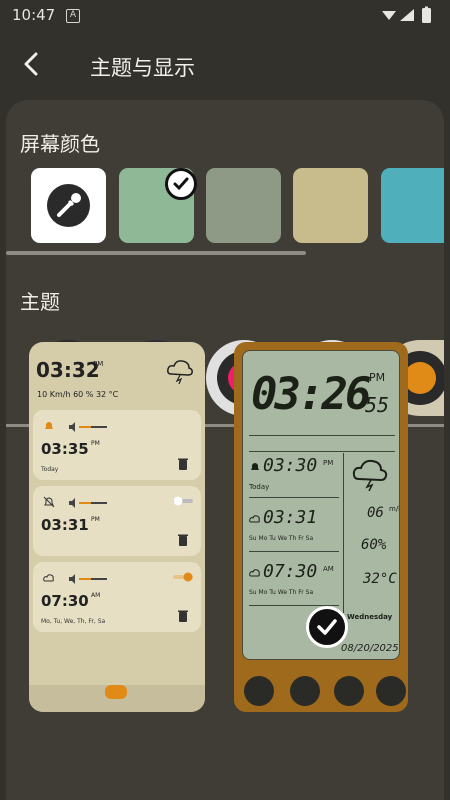  What do you see at coordinates (328, 569) in the screenshot?
I see `lcd-alarm-ampm: AM` at bounding box center [328, 569].